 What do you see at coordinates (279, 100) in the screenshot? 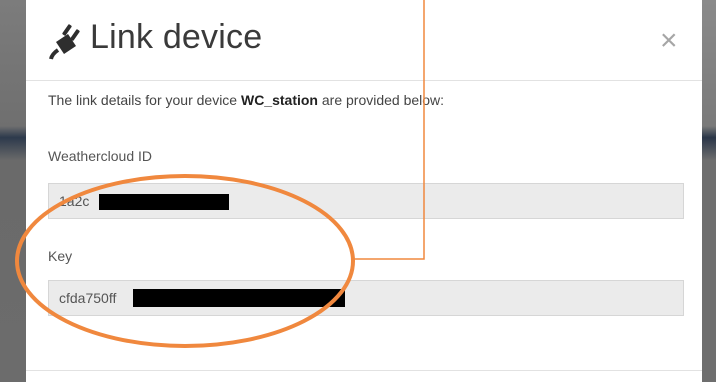
I see `device-name: WC_station` at bounding box center [279, 100].